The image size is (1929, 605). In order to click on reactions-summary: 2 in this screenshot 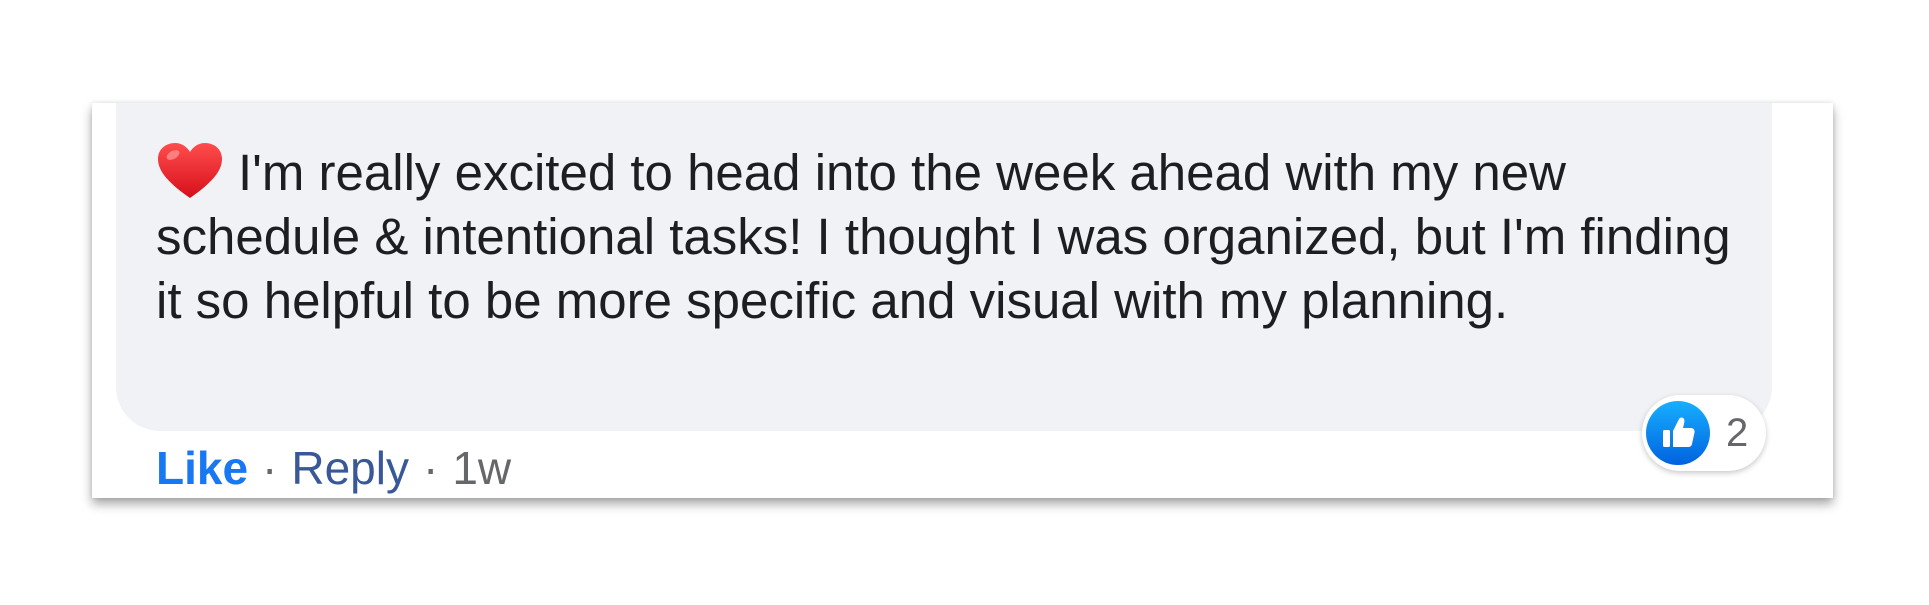, I will do `click(1704, 433)`.